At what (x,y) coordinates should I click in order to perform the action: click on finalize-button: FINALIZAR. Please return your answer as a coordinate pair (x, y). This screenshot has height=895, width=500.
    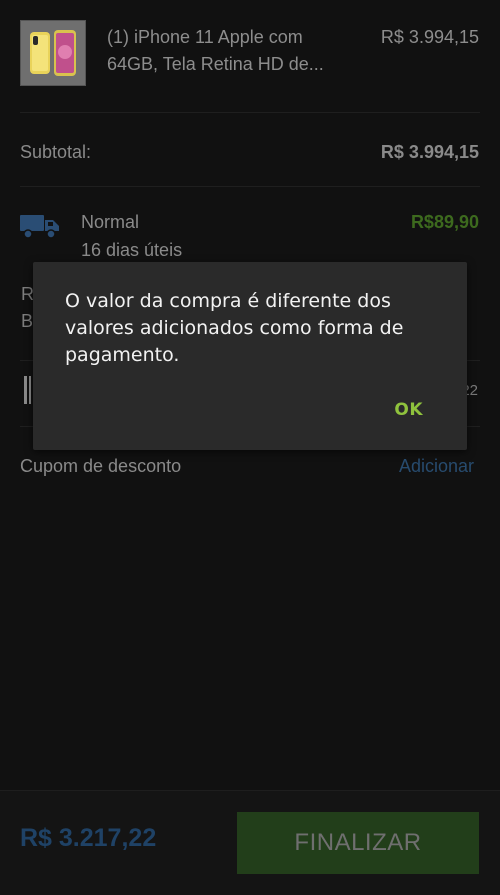
    Looking at the image, I should click on (358, 843).